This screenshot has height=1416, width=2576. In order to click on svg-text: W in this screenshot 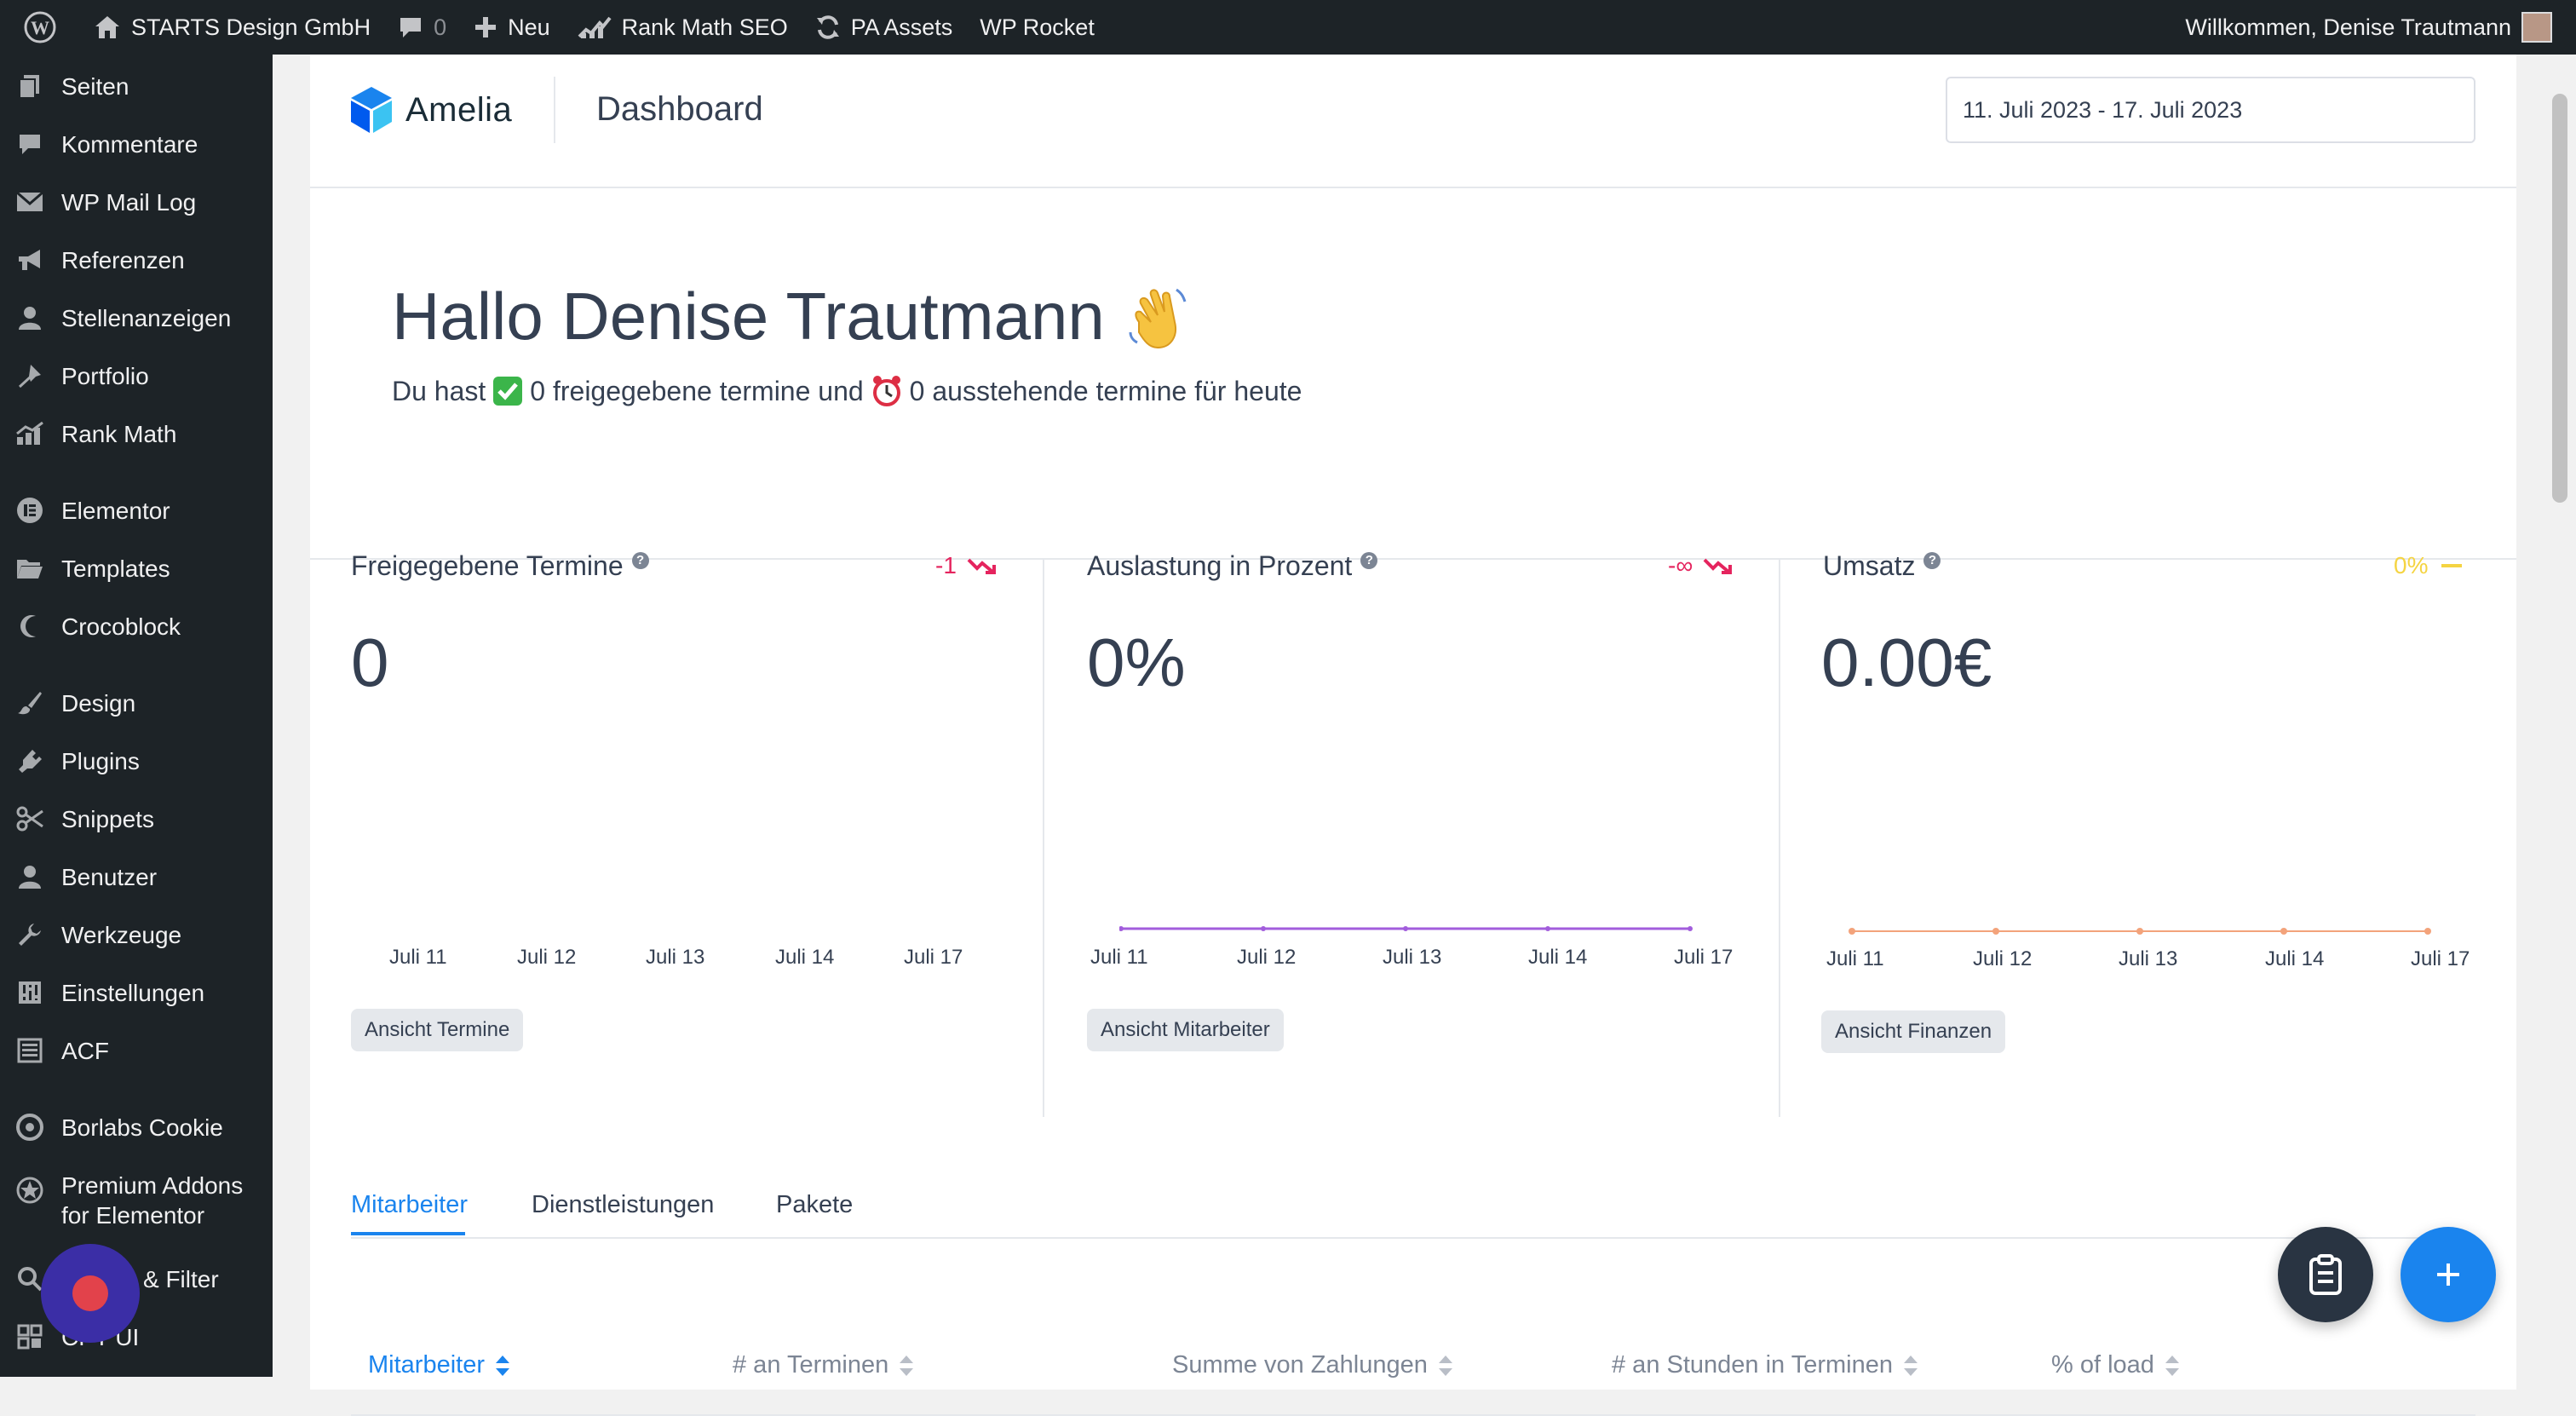, I will do `click(40, 27)`.